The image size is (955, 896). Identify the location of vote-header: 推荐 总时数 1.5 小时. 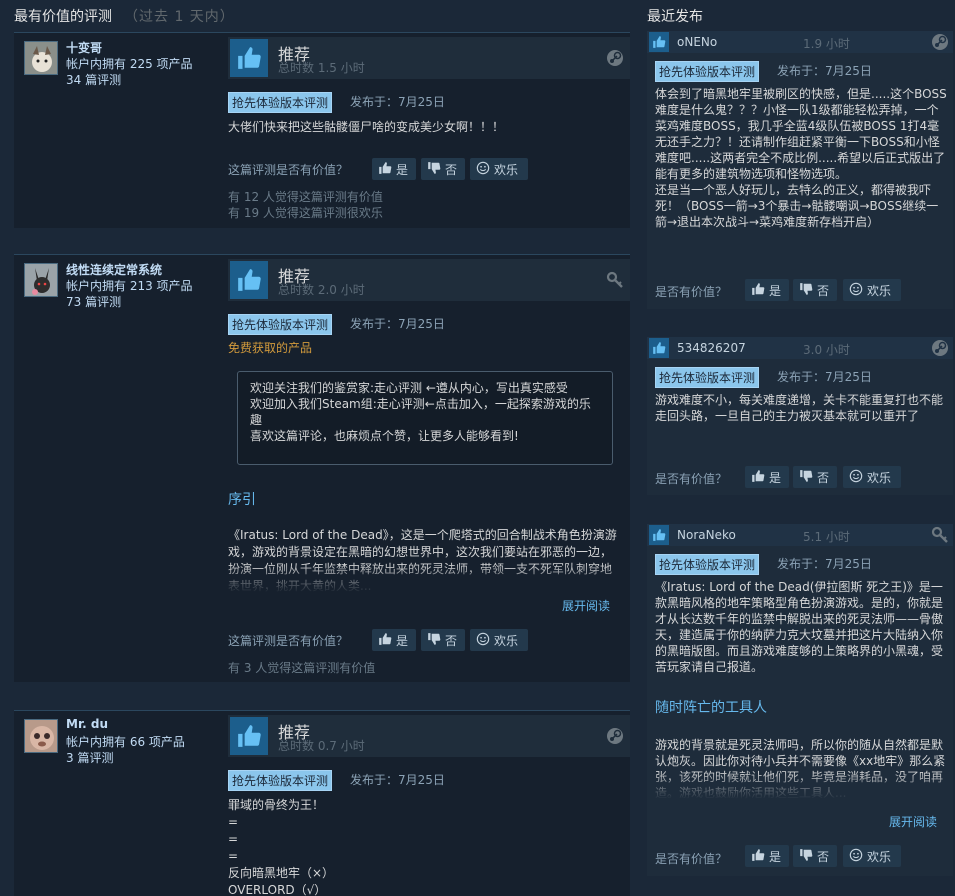
(429, 58).